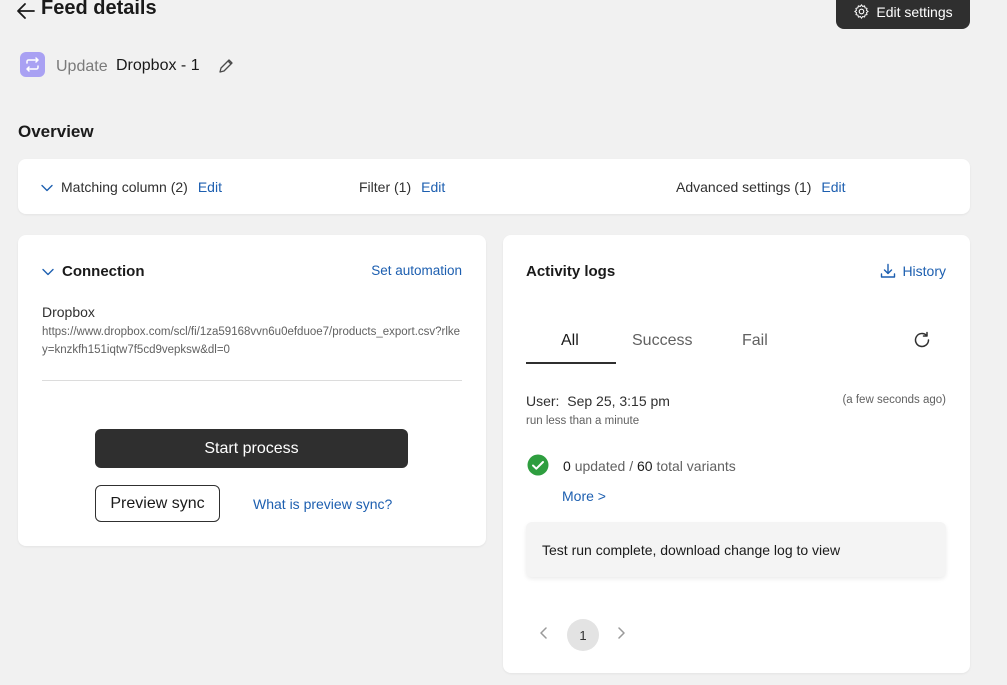  What do you see at coordinates (226, 66) in the screenshot?
I see `pencil-icon` at bounding box center [226, 66].